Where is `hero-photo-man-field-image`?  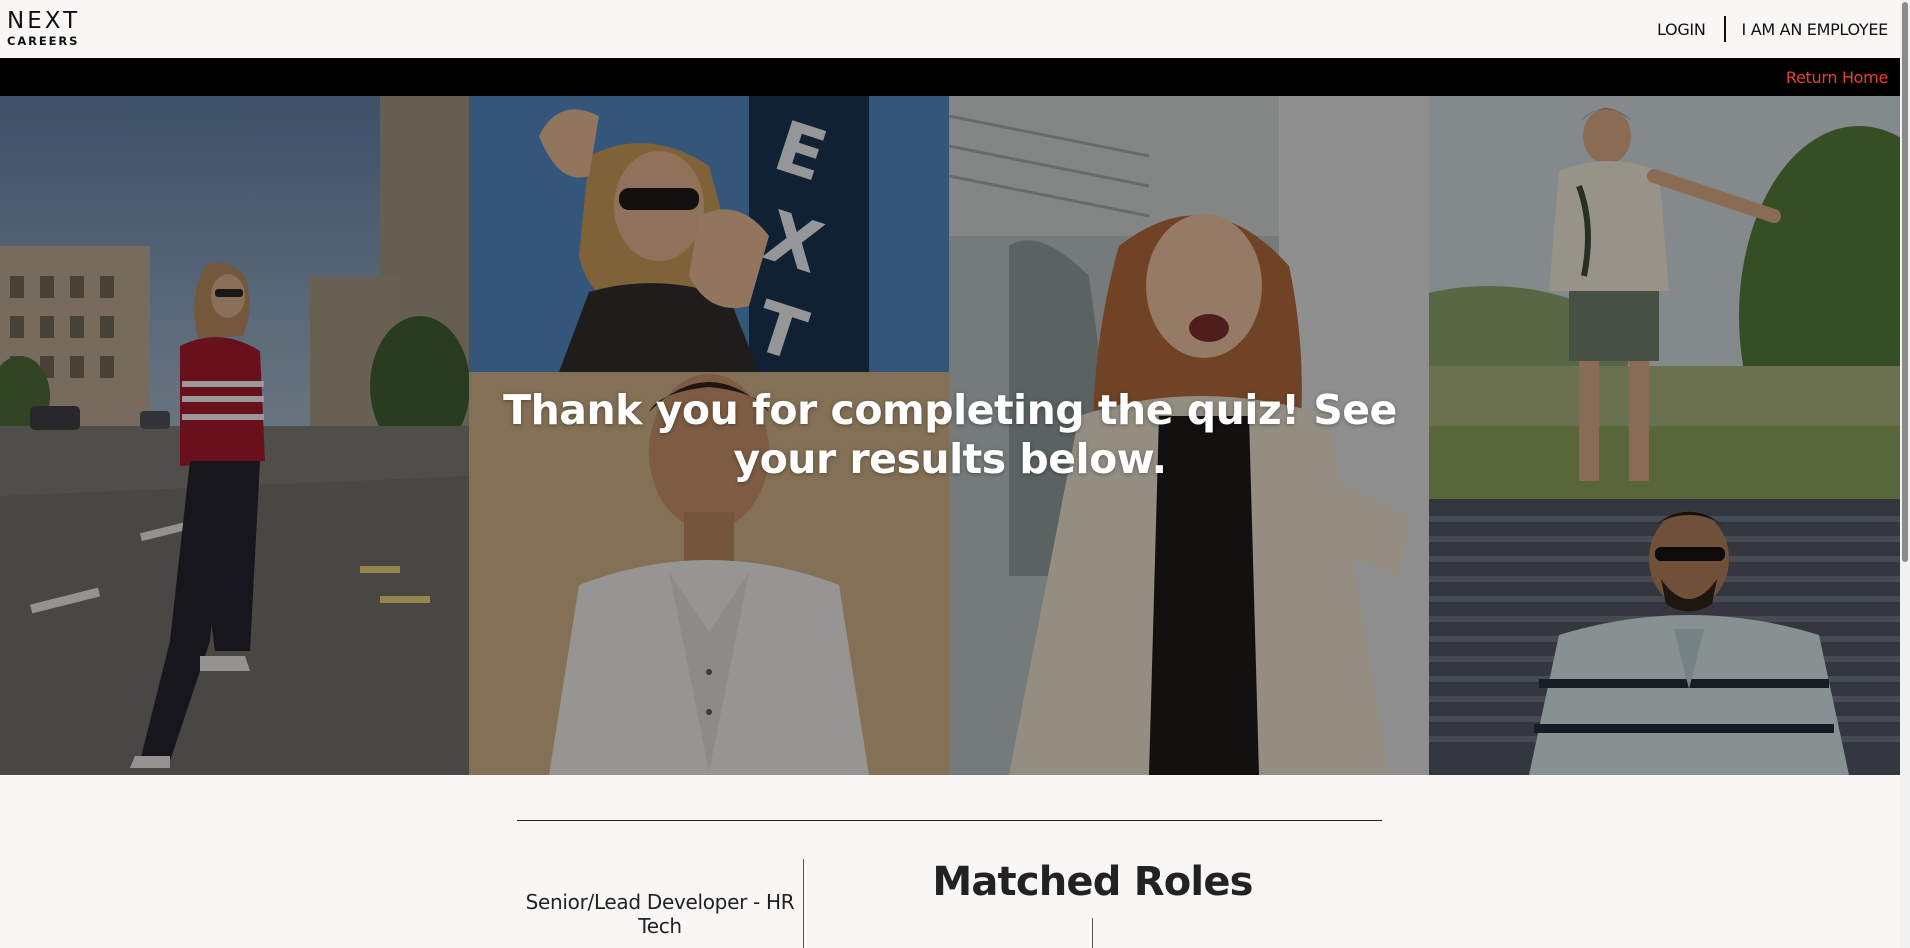 hero-photo-man-field-image is located at coordinates (1669, 297).